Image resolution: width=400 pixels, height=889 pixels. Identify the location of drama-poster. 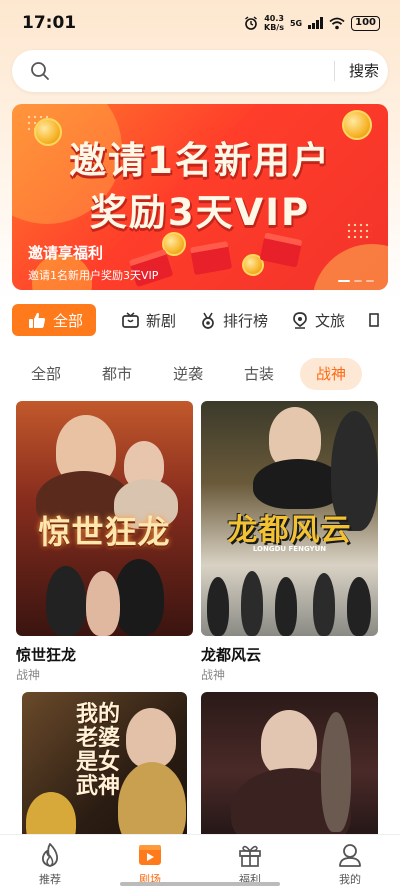
(289, 772).